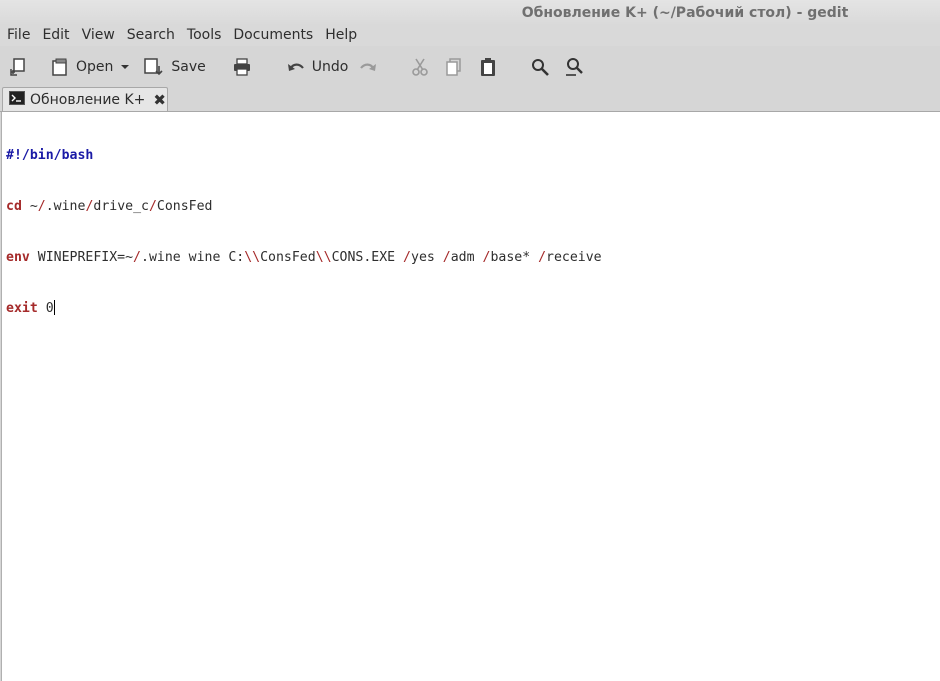  I want to click on copy-button, so click(454, 67).